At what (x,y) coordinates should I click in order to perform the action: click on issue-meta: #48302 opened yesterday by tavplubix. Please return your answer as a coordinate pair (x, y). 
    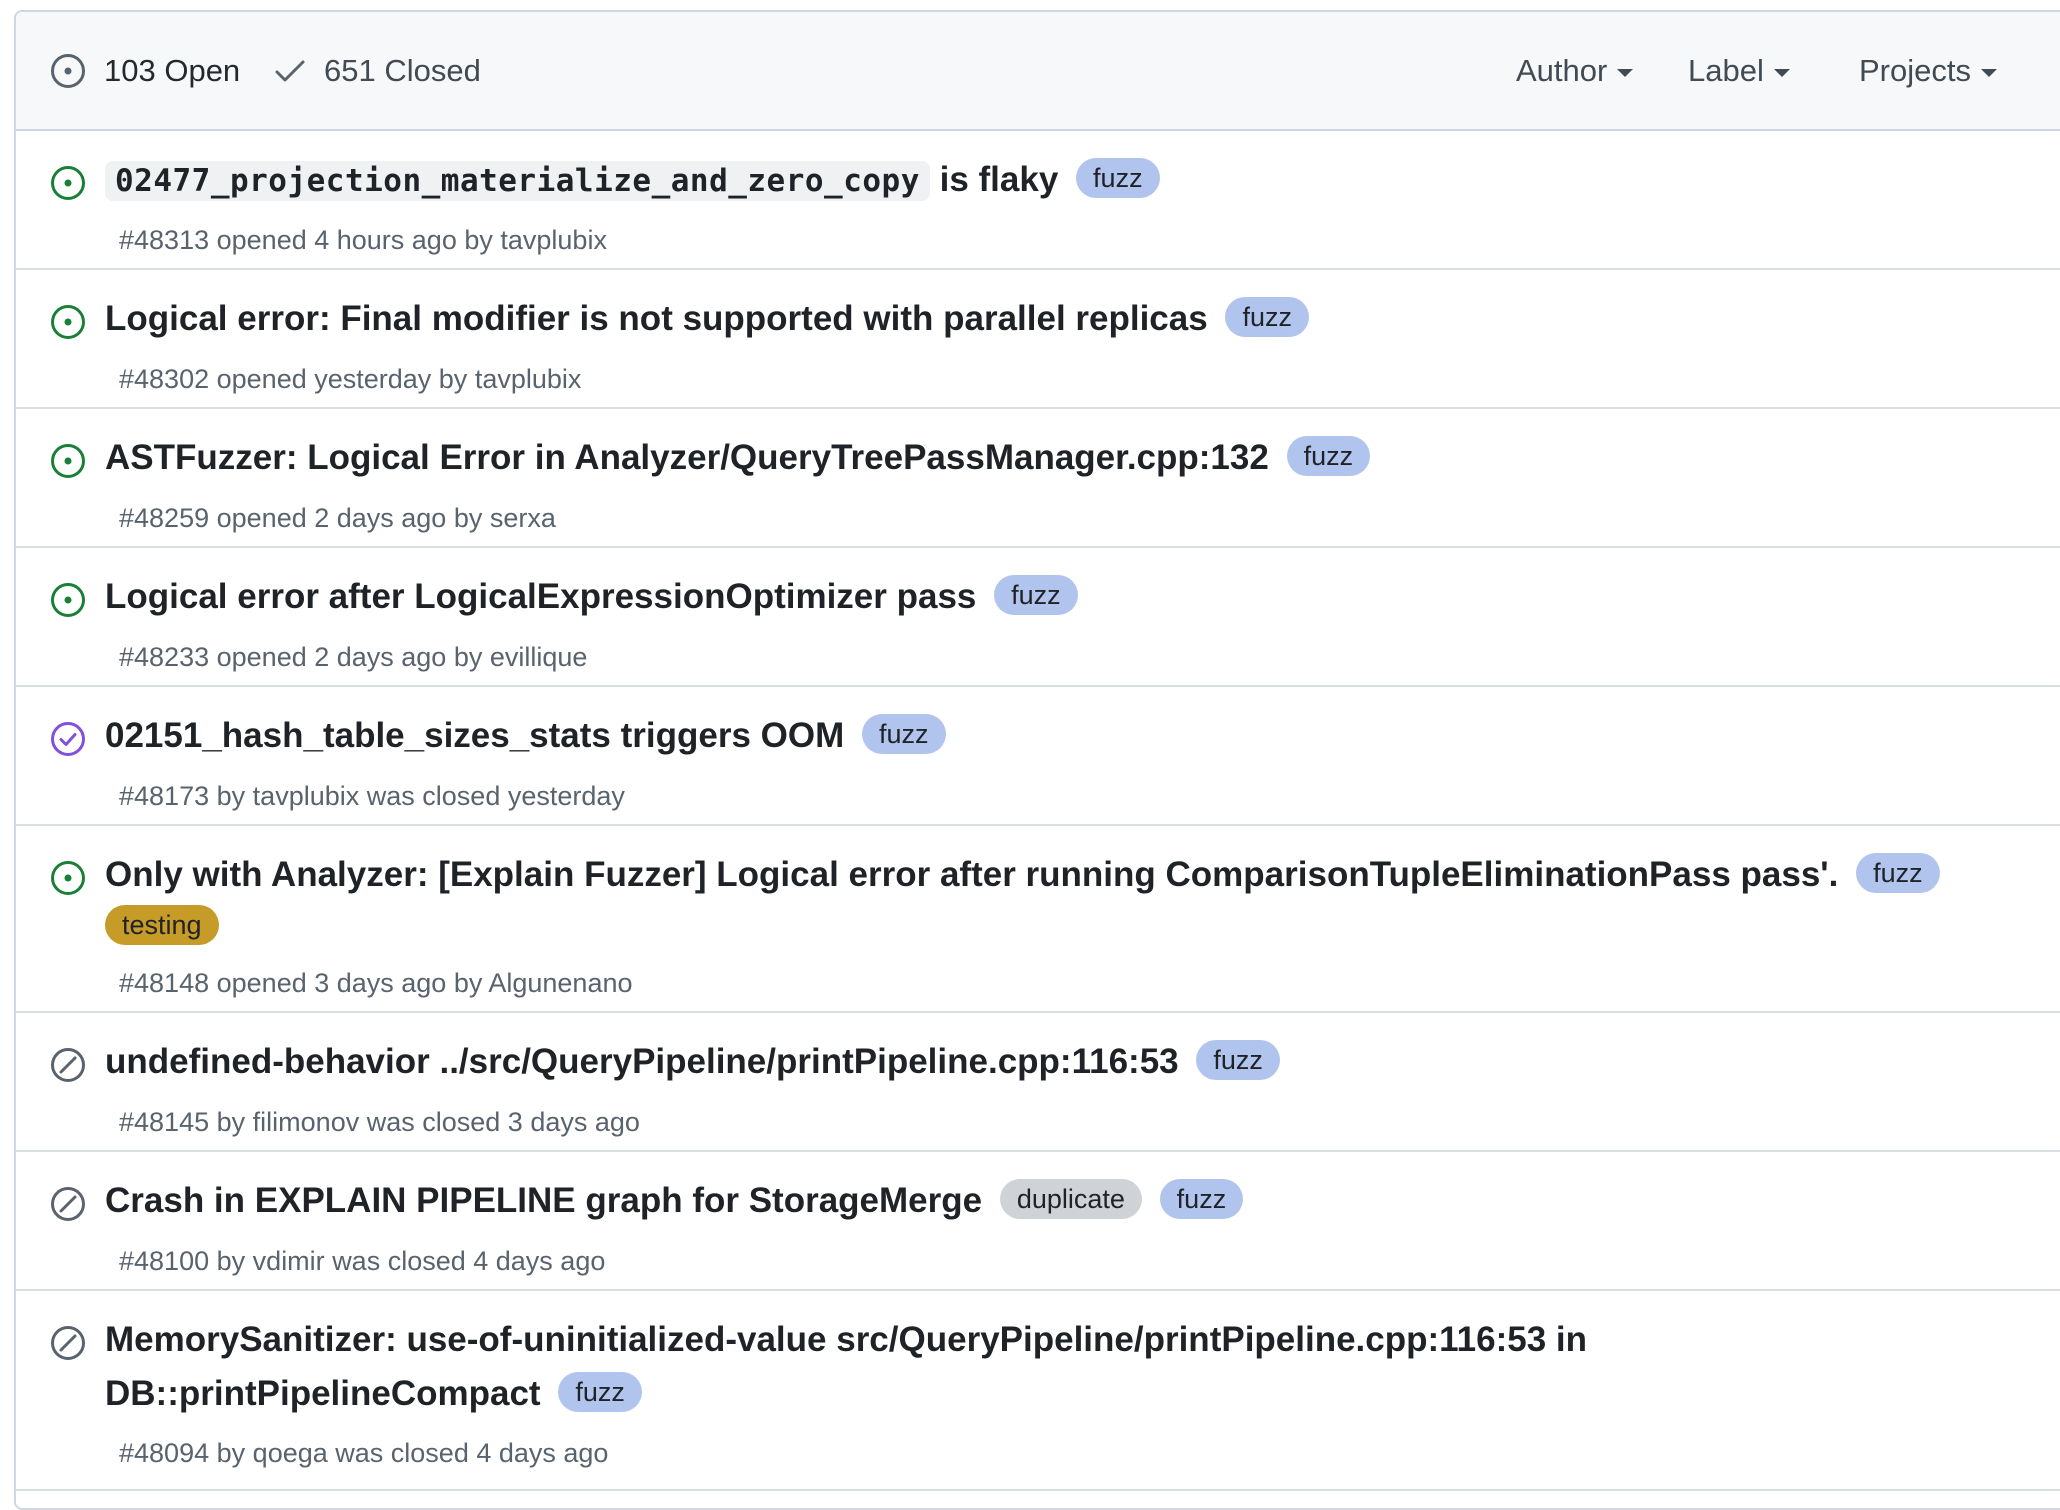
    Looking at the image, I should click on (350, 379).